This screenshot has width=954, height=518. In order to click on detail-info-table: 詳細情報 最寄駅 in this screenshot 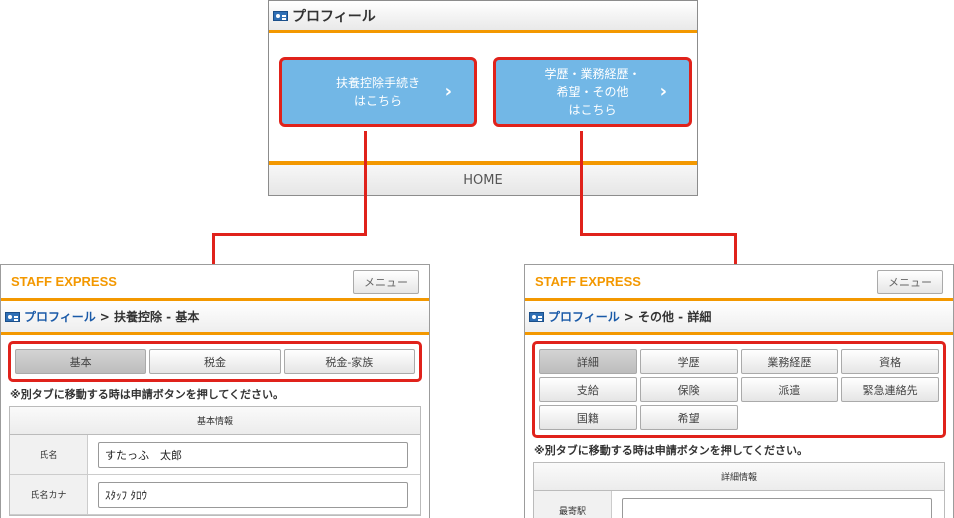, I will do `click(739, 490)`.